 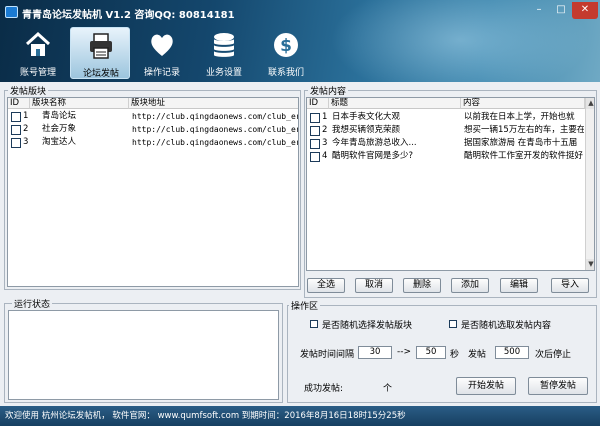 I want to click on post-id: 4, so click(x=325, y=156).